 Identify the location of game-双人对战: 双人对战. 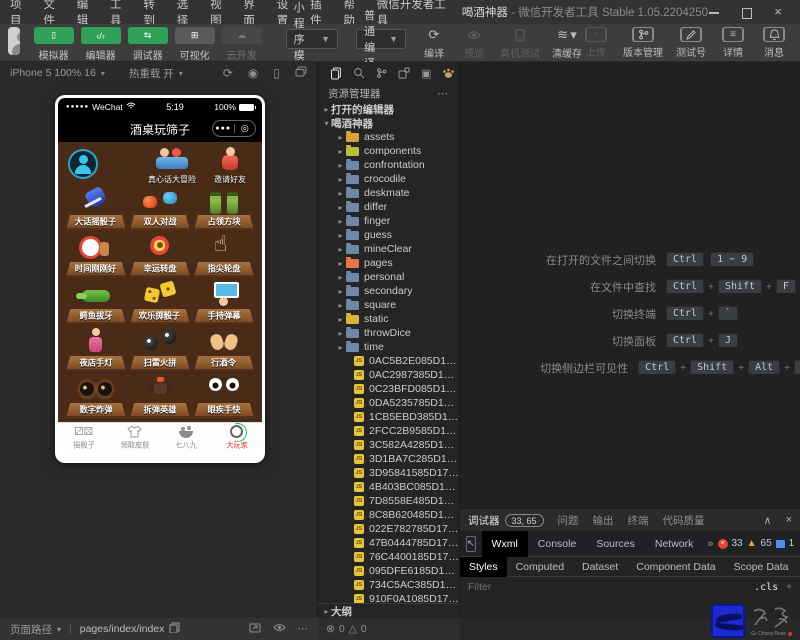
(160, 207).